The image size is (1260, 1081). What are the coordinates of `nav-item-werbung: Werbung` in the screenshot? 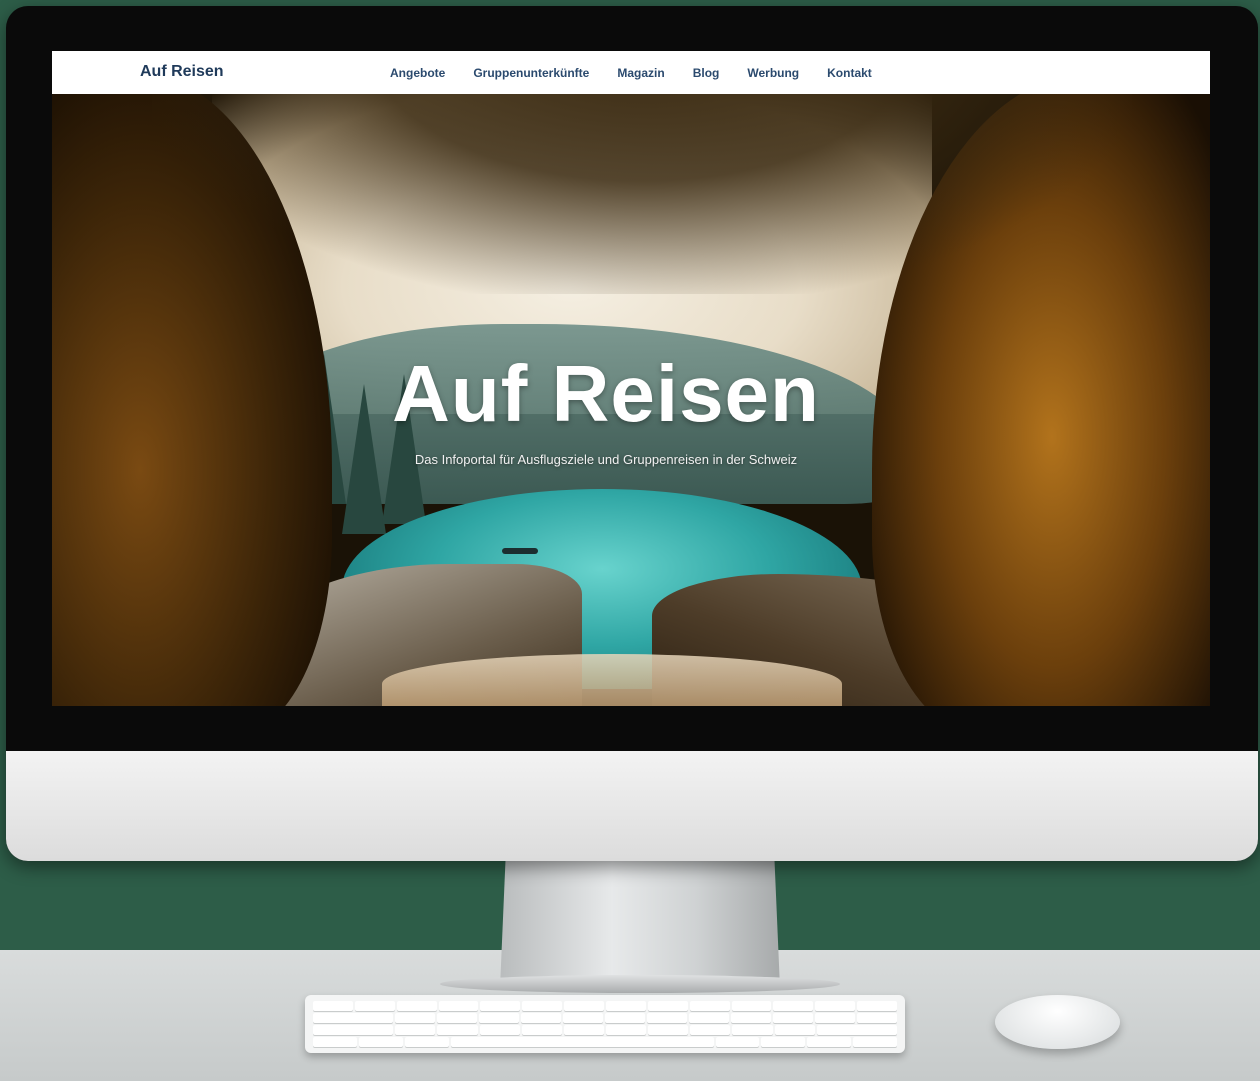 It's located at (773, 73).